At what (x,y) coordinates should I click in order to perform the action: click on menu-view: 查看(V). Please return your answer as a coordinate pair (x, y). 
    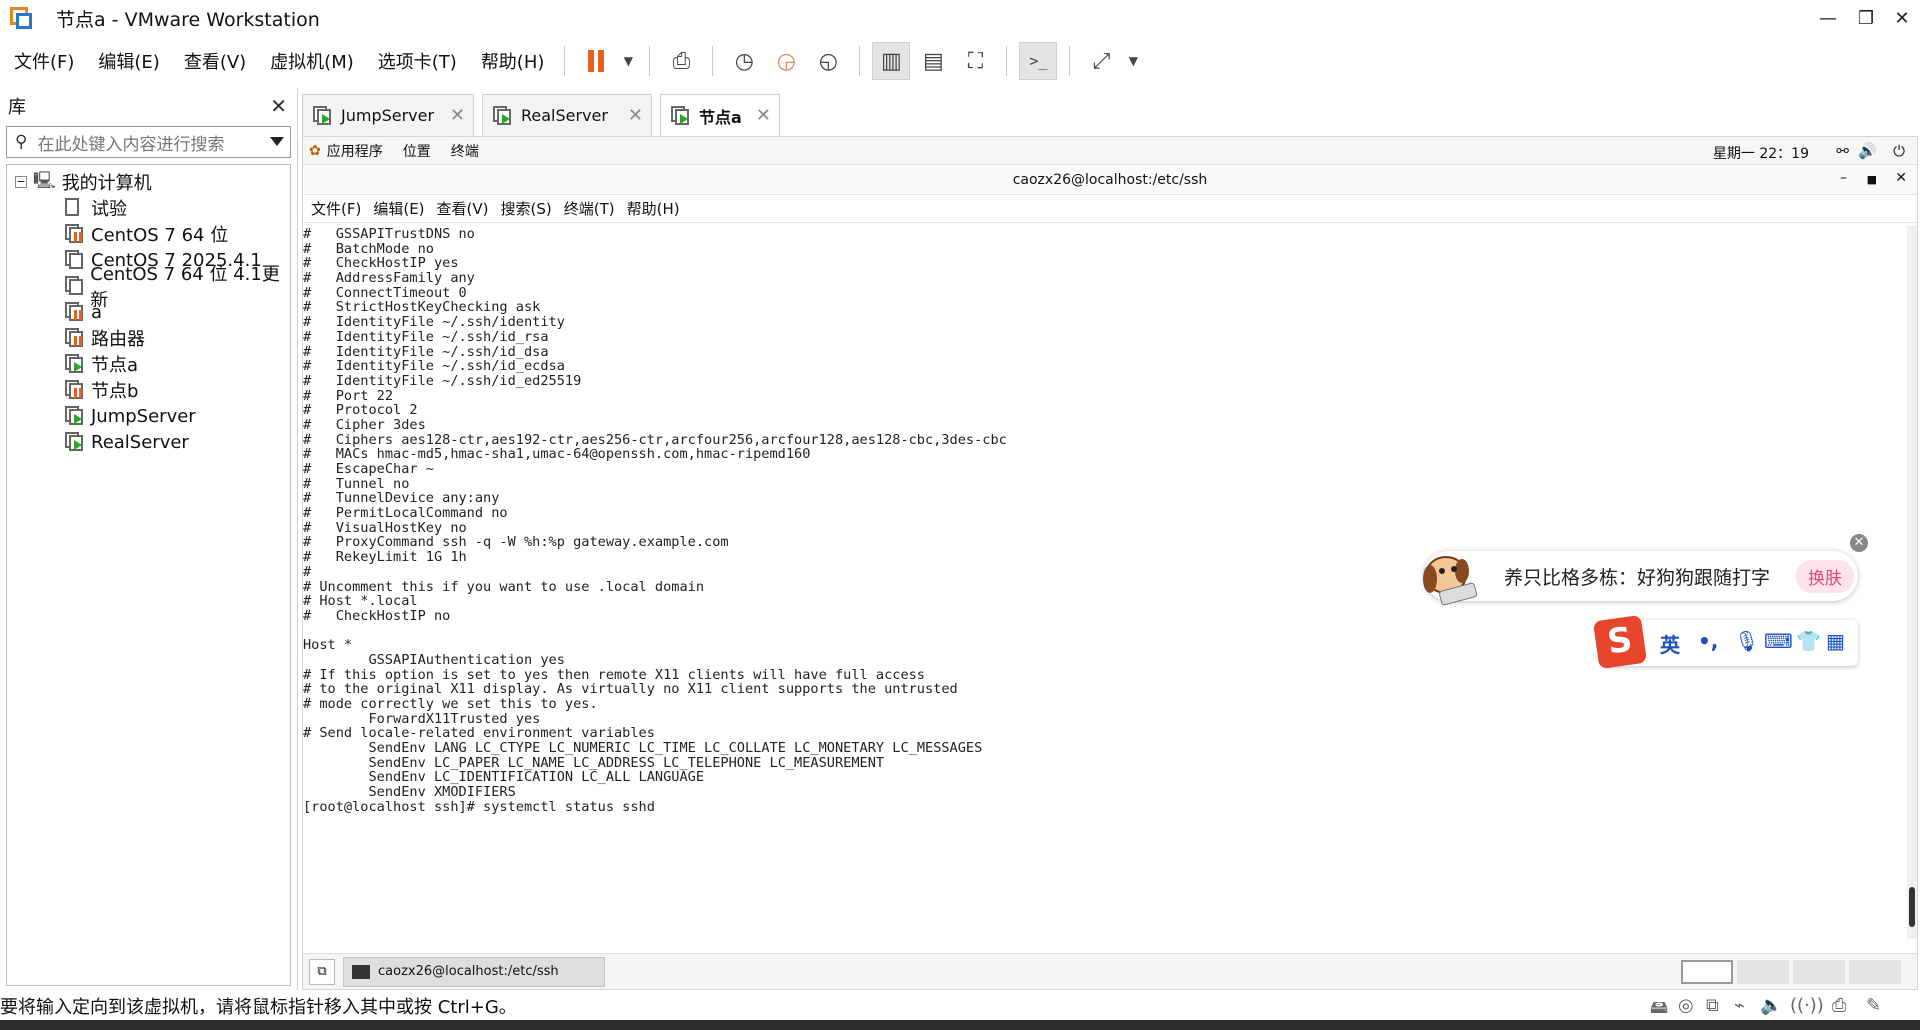
    Looking at the image, I should click on (215, 61).